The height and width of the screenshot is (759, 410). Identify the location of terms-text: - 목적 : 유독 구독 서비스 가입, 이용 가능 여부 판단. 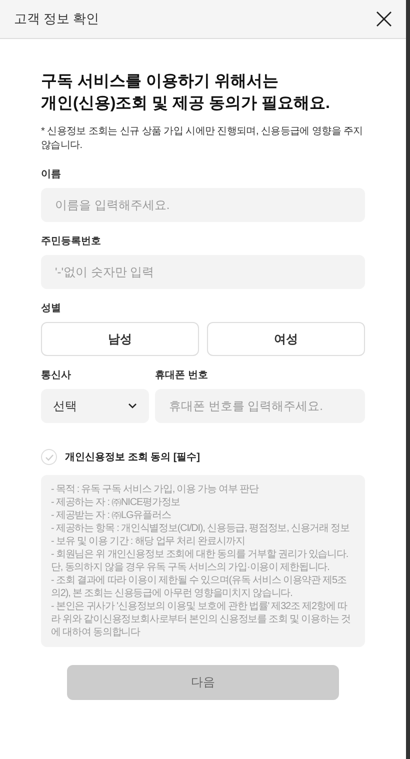
(155, 489).